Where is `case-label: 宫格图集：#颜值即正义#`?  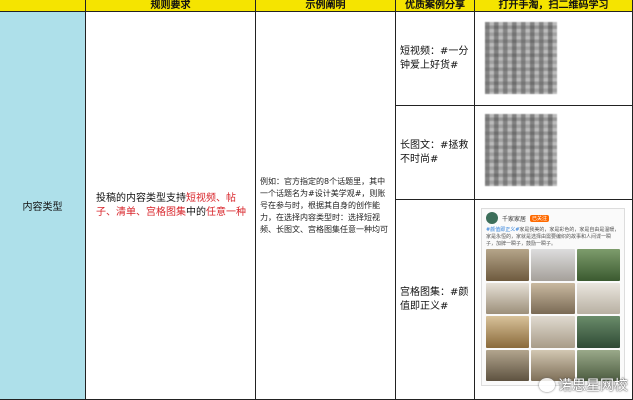 case-label: 宫格图集：#颜值即正义# is located at coordinates (434, 299).